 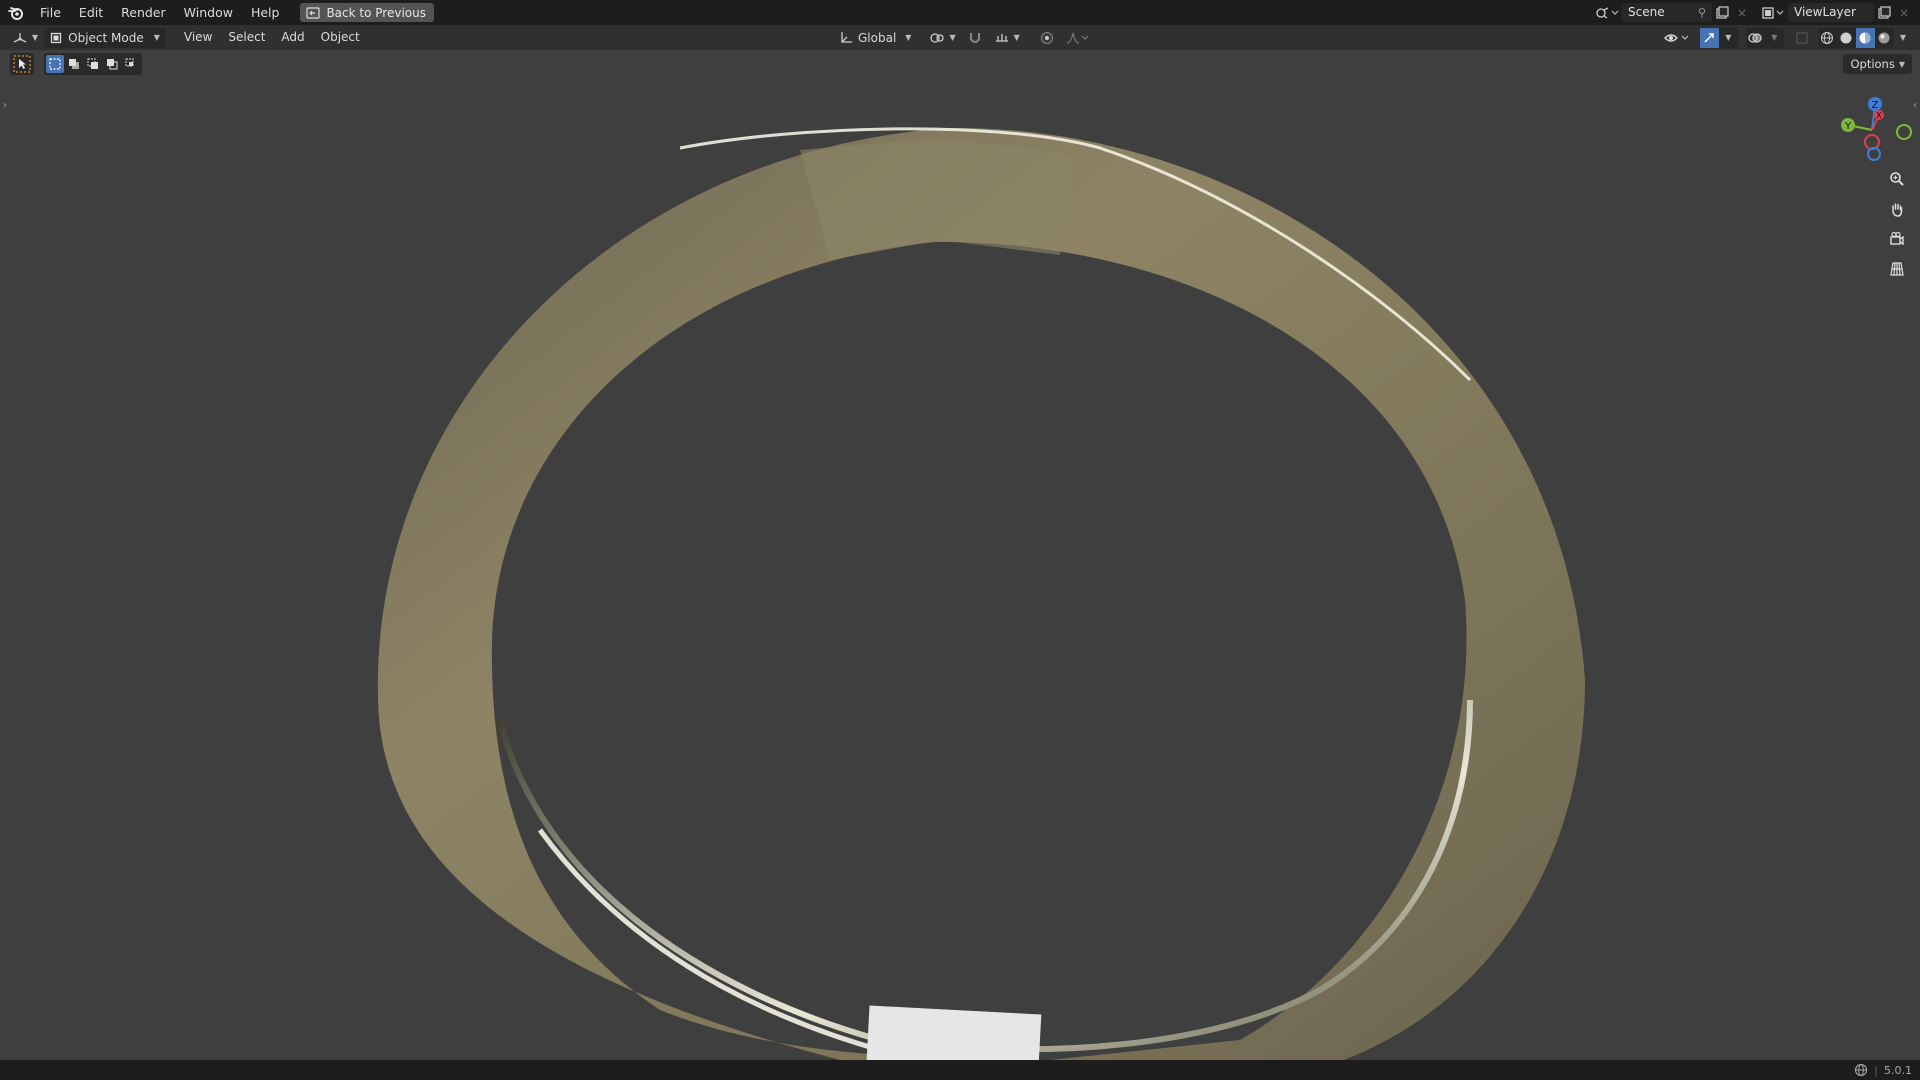 I want to click on snap-toggle, so click(x=975, y=38).